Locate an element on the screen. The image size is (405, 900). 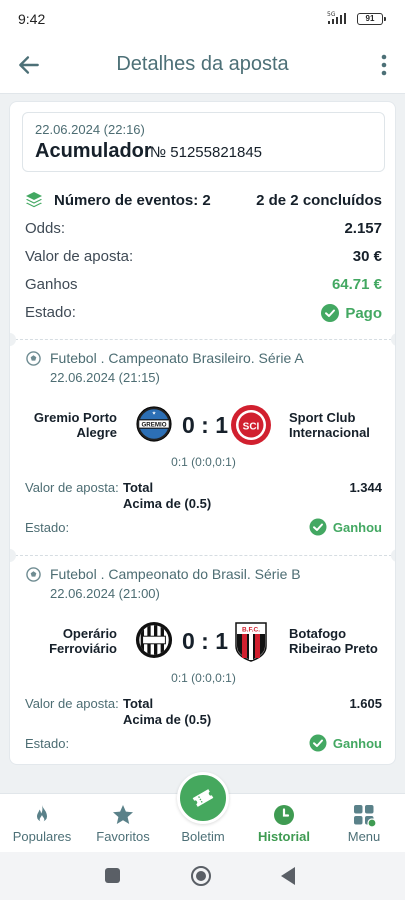
signal-icon: 5G is located at coordinates (336, 17).